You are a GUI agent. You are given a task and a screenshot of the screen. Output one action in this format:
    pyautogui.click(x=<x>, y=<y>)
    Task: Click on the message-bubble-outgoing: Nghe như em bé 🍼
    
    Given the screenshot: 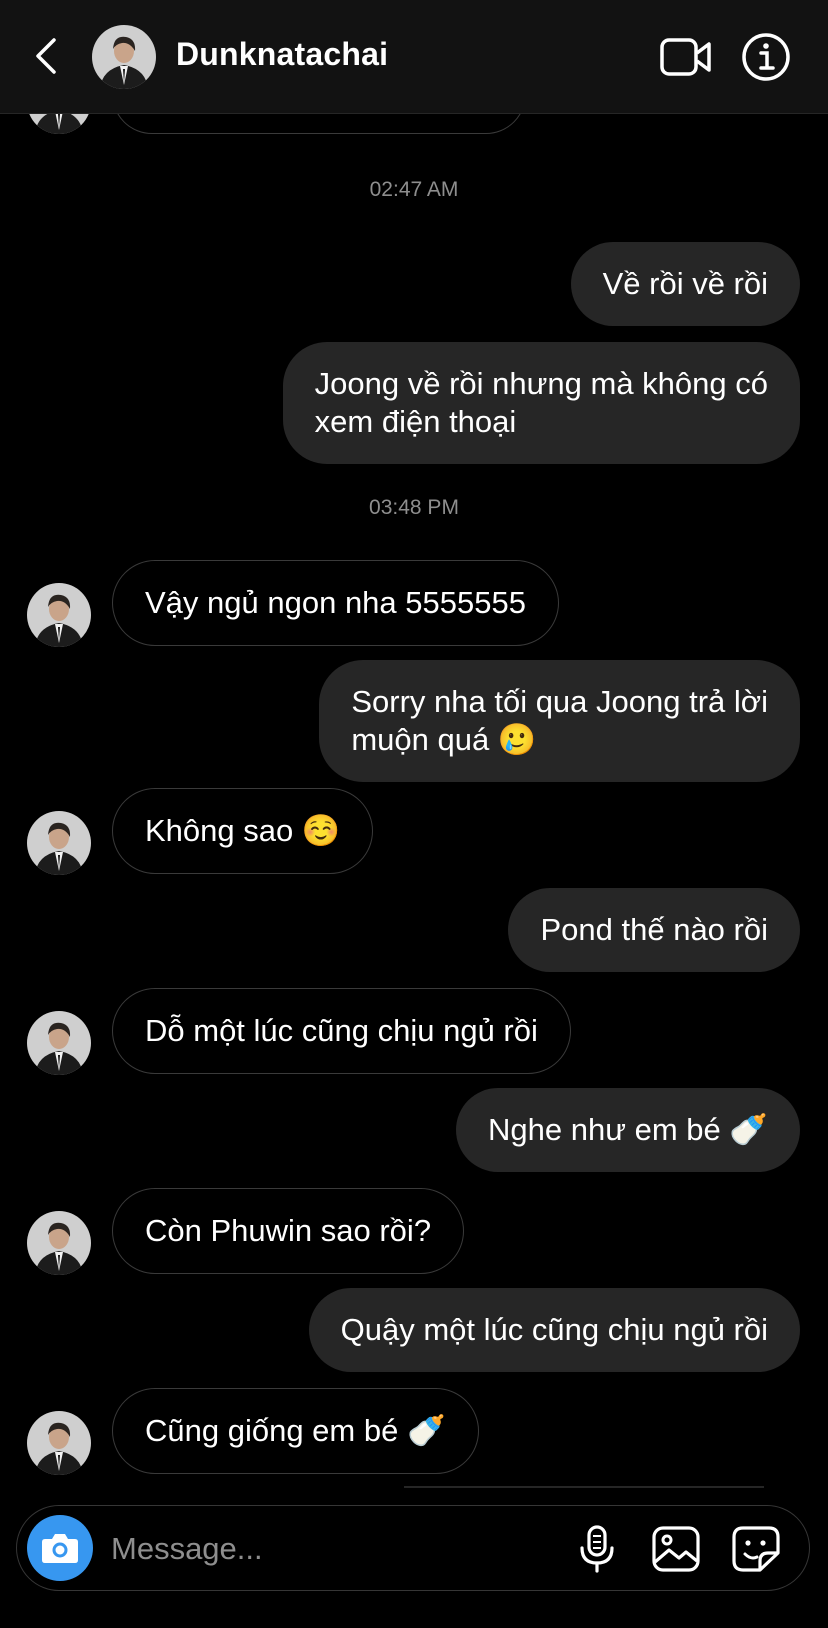 What is the action you would take?
    pyautogui.click(x=628, y=1130)
    